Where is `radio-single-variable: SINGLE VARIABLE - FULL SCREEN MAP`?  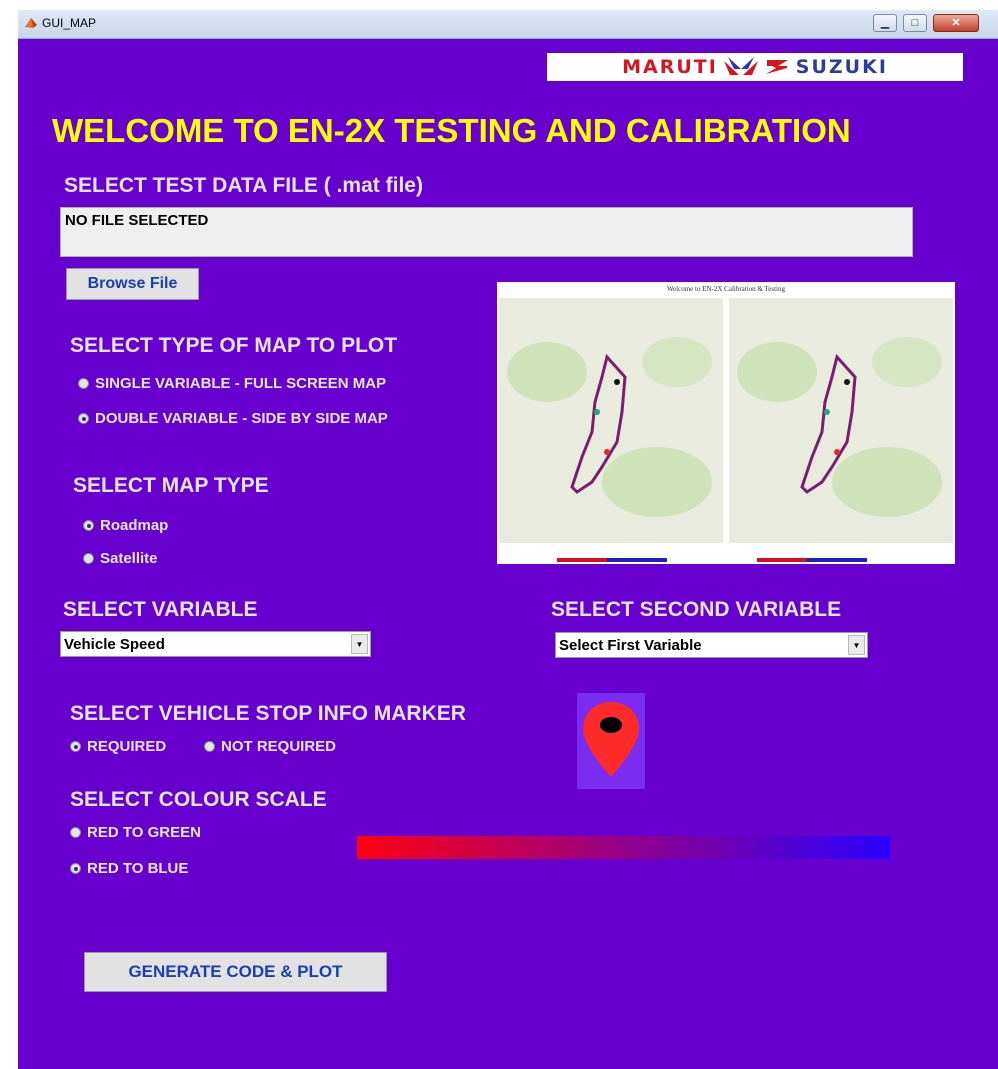
radio-single-variable: SINGLE VARIABLE - FULL SCREEN MAP is located at coordinates (232, 383).